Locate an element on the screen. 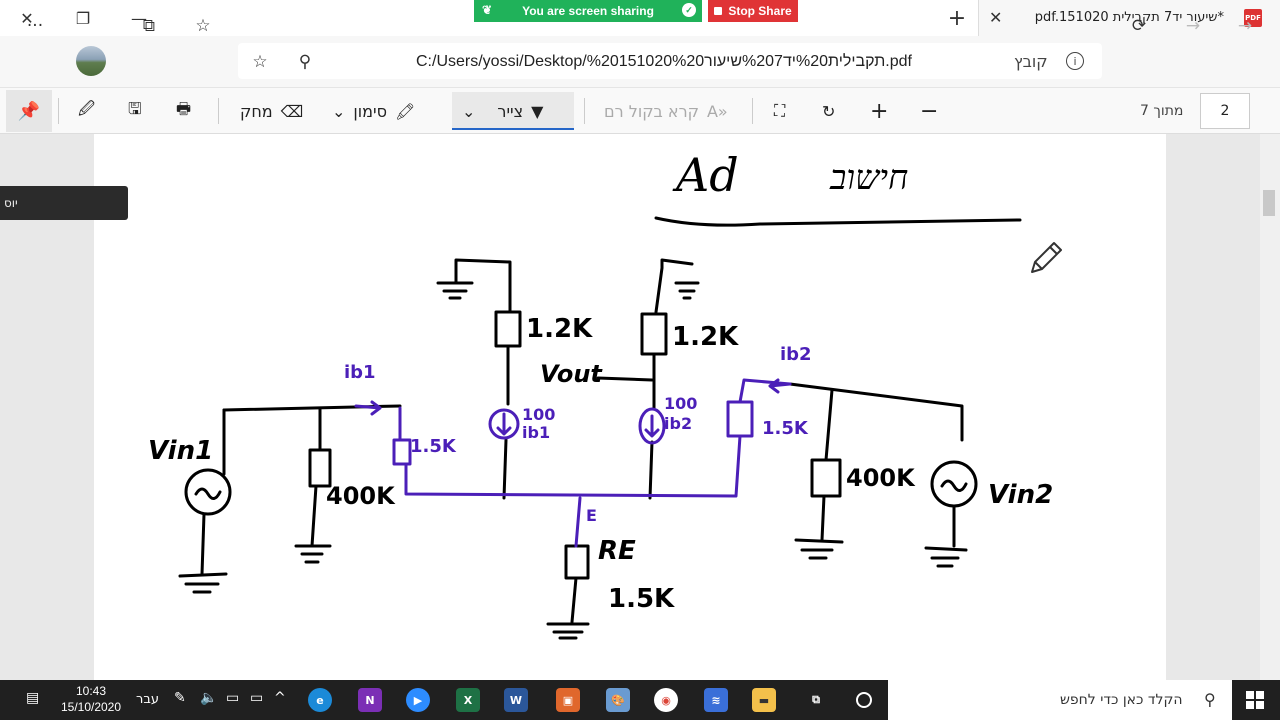 This screenshot has height=720, width=1280. battery-icon: ▭ is located at coordinates (256, 698).